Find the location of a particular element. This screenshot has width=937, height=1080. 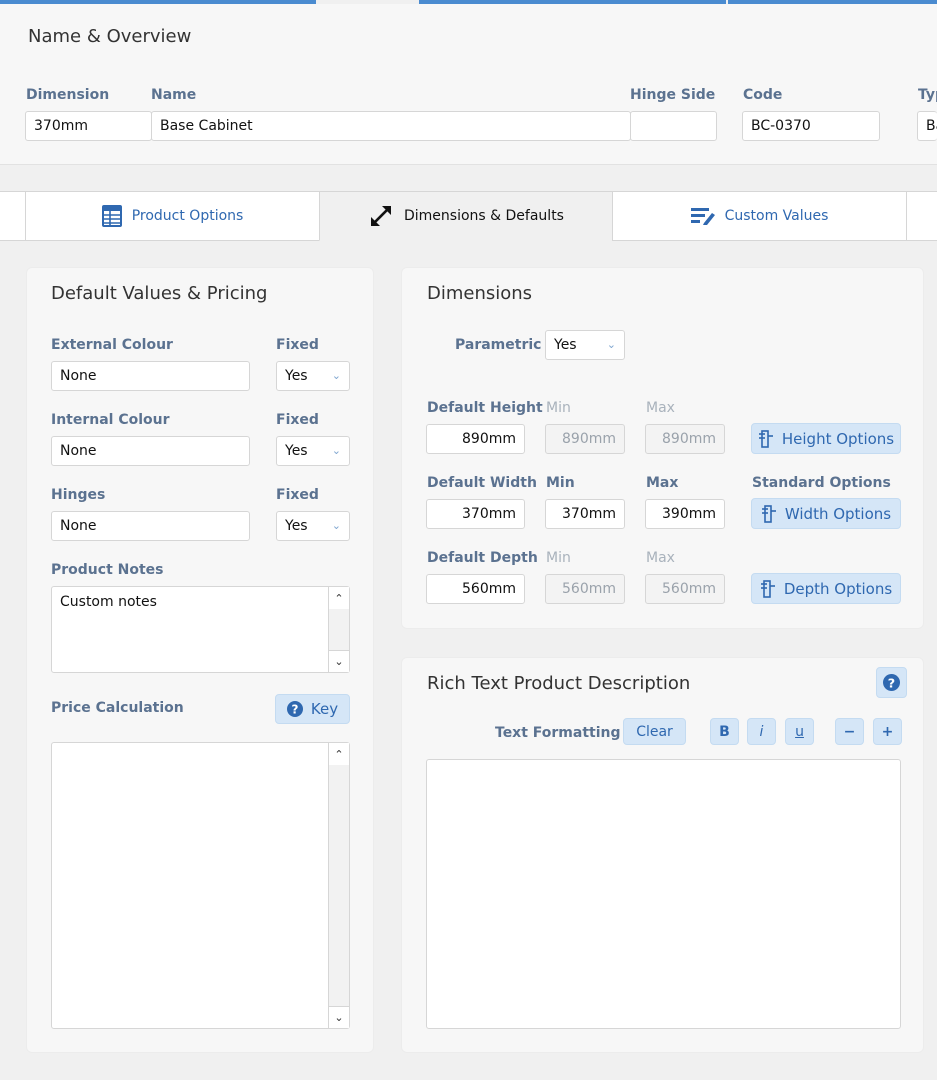

overview-title: Name & Overview is located at coordinates (110, 36).